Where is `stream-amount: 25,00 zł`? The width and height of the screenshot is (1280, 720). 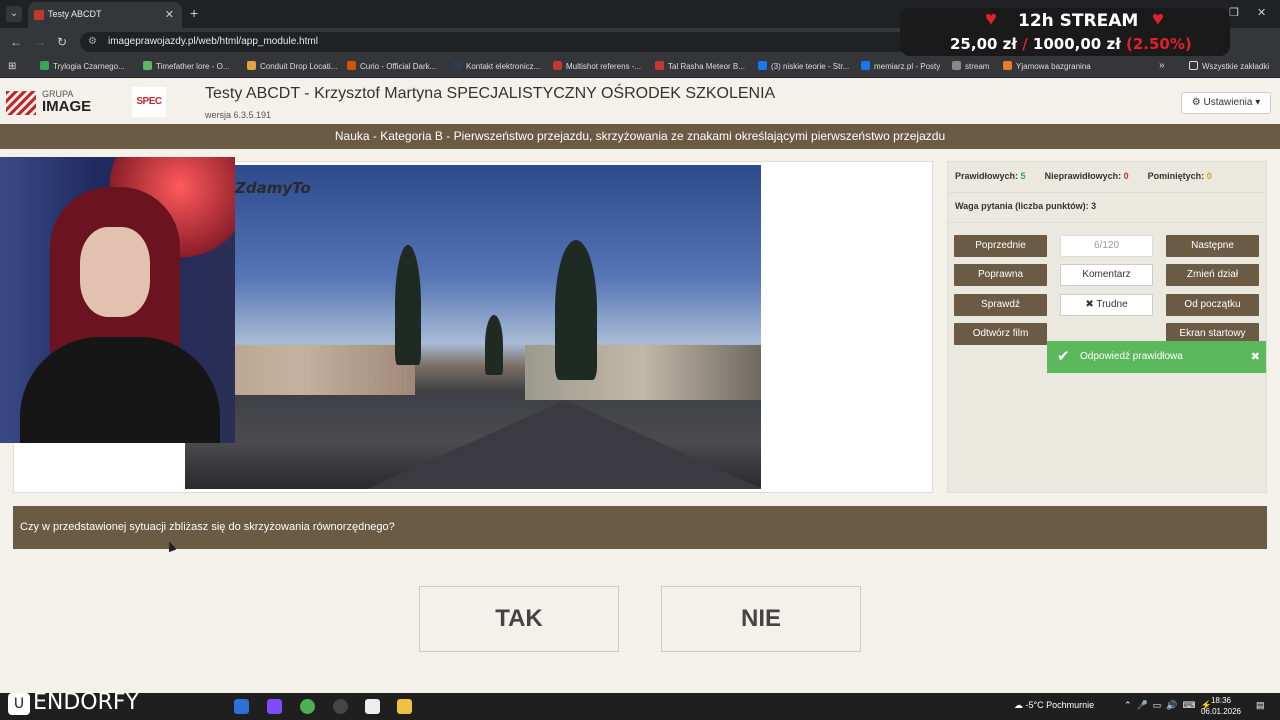
stream-amount: 25,00 zł is located at coordinates (983, 44).